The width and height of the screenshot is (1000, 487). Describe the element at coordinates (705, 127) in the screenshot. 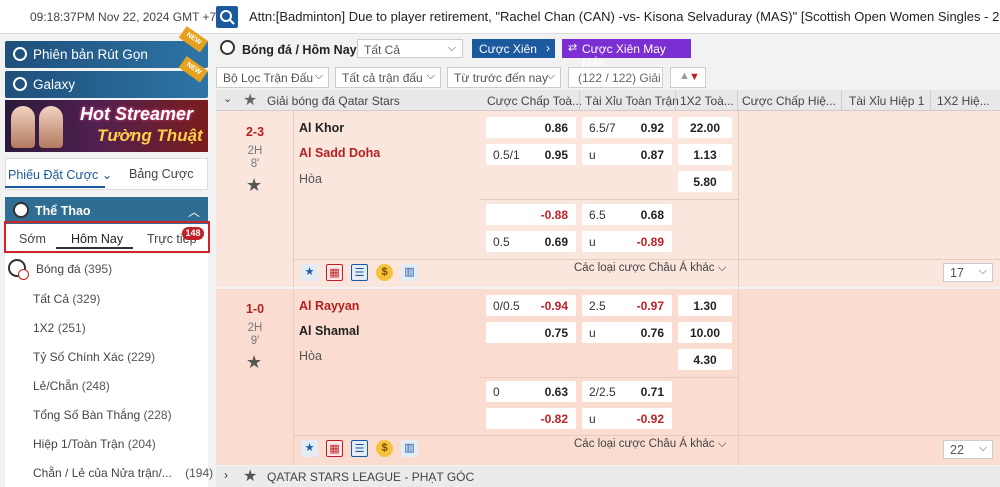

I see `odds-cell: 22.00` at that location.